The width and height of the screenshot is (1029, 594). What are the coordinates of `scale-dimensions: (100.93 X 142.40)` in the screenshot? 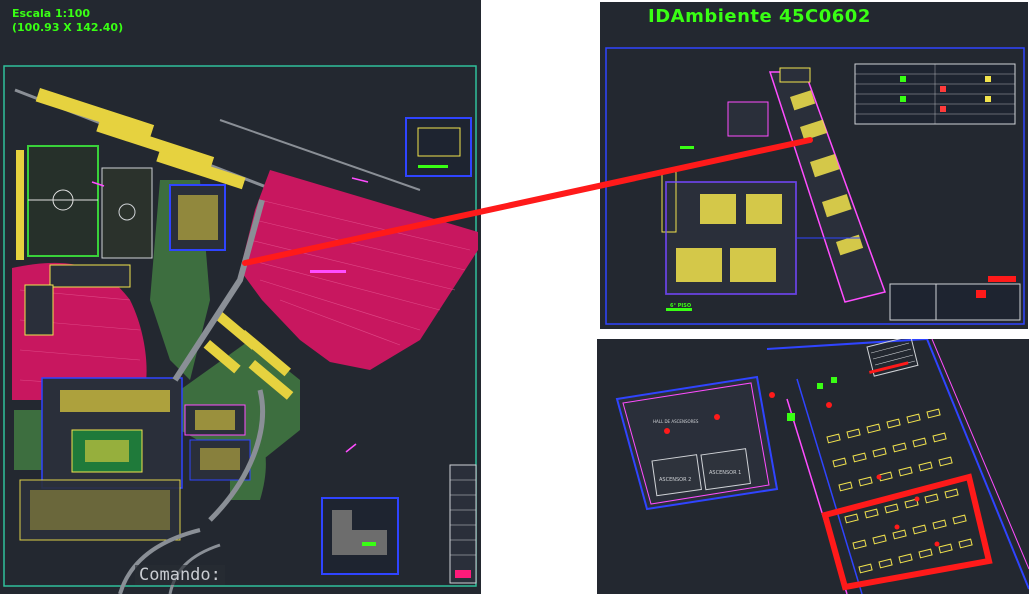 It's located at (68, 27).